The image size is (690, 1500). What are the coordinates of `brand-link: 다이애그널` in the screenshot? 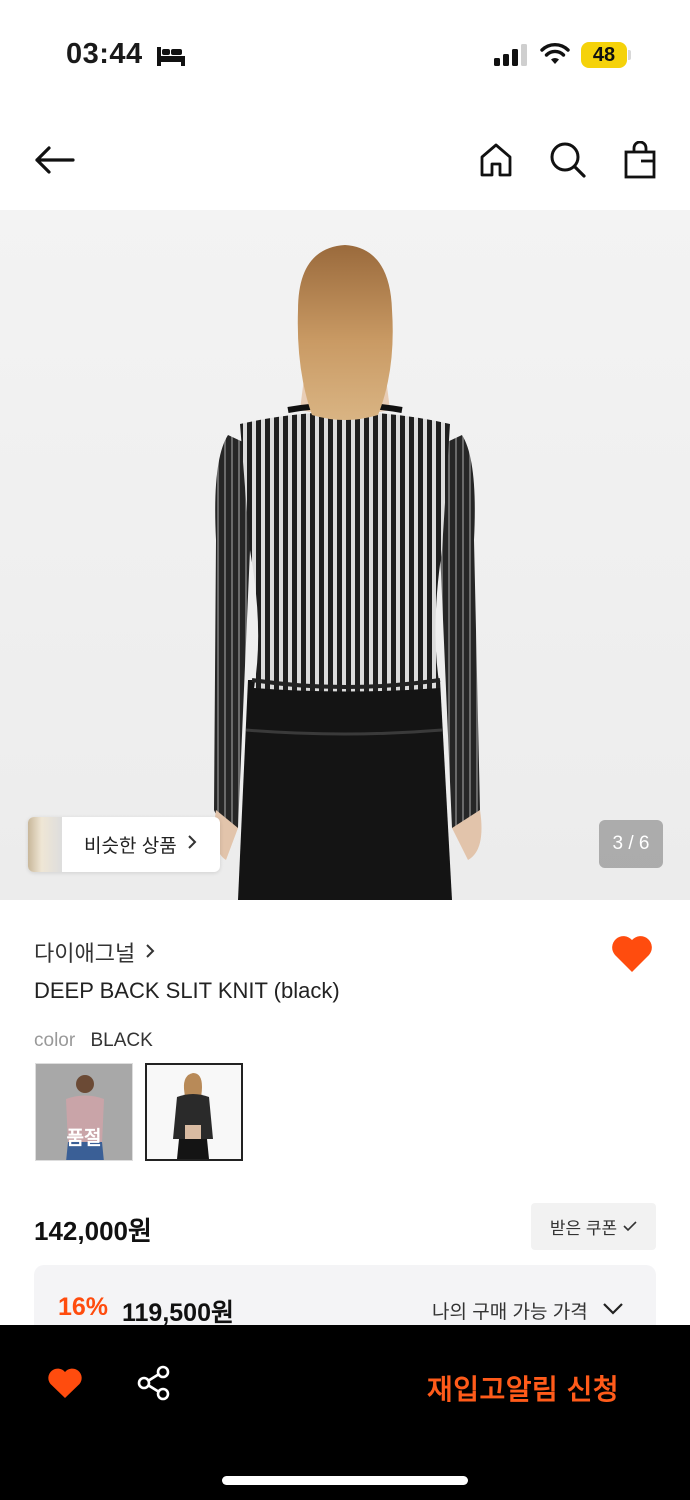 It's located at (94, 952).